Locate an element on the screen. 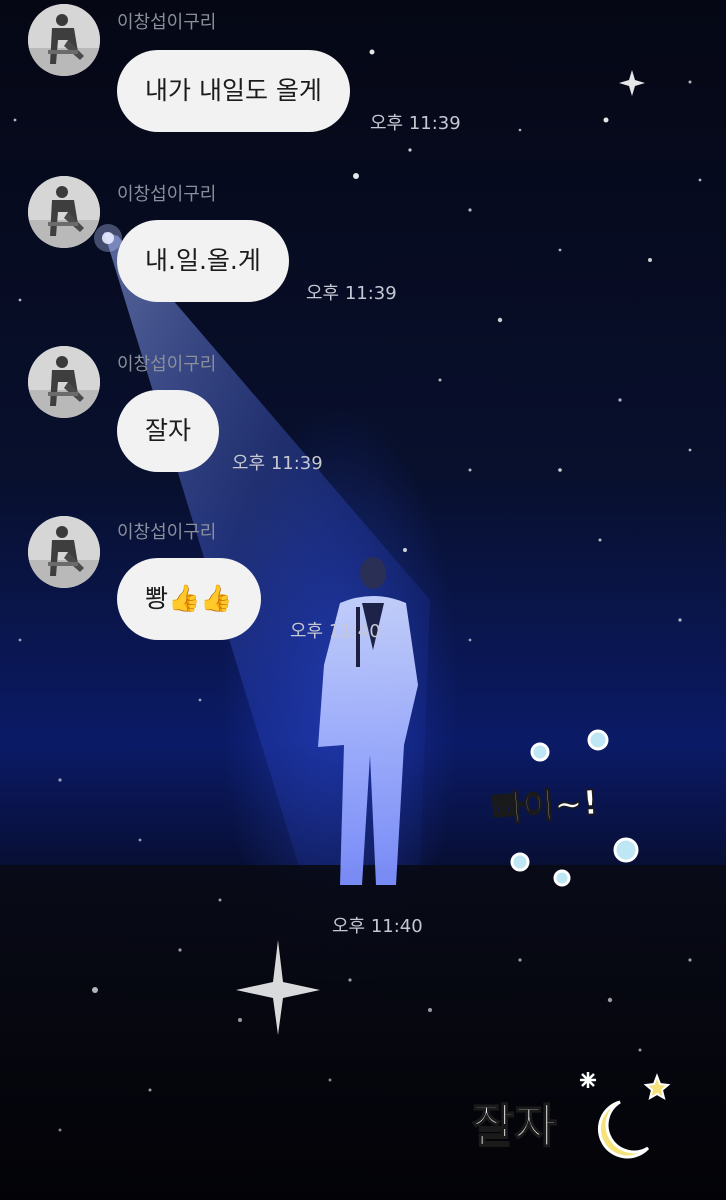  bye-sticker-text: 빠이~! is located at coordinates (544, 806).